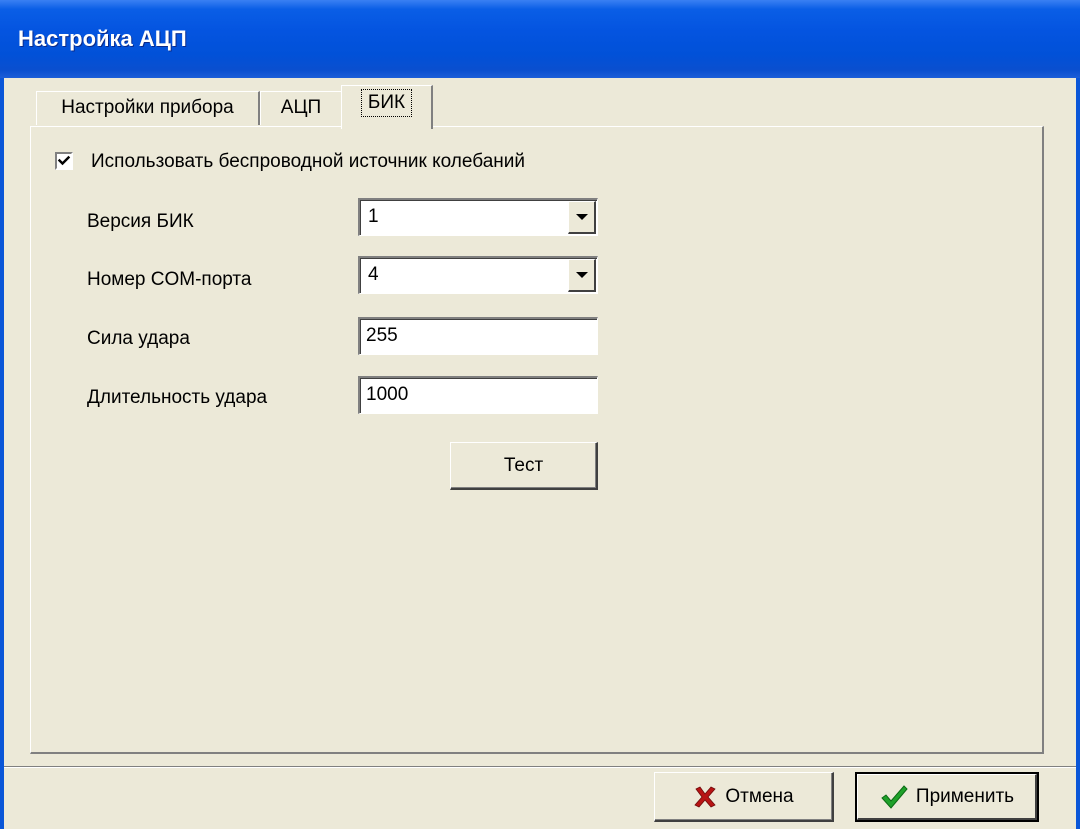 The image size is (1080, 829). Describe the element at coordinates (140, 221) in the screenshot. I see `version-label: Версия БИК` at that location.